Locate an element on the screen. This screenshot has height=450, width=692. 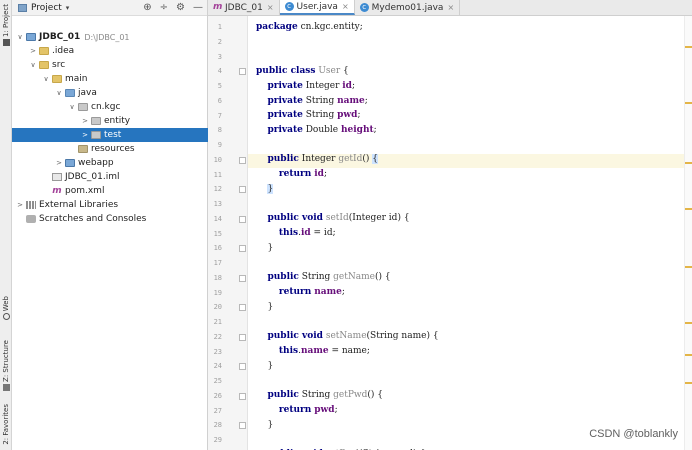
tab-jdbc-01: m JDBC_01 × is located at coordinates (244, 7).